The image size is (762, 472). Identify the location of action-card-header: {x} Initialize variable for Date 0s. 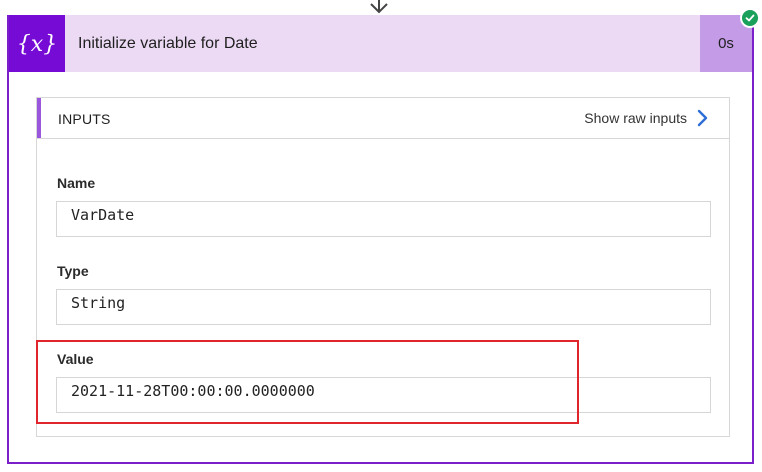
(380, 43).